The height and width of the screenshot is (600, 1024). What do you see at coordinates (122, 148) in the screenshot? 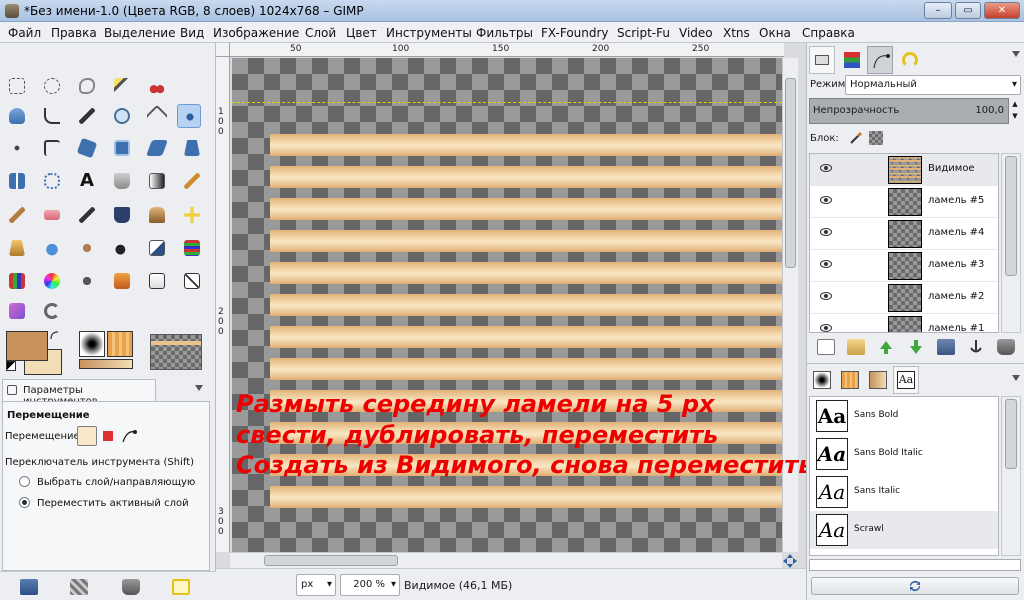
I see `scale-tool-icon` at bounding box center [122, 148].